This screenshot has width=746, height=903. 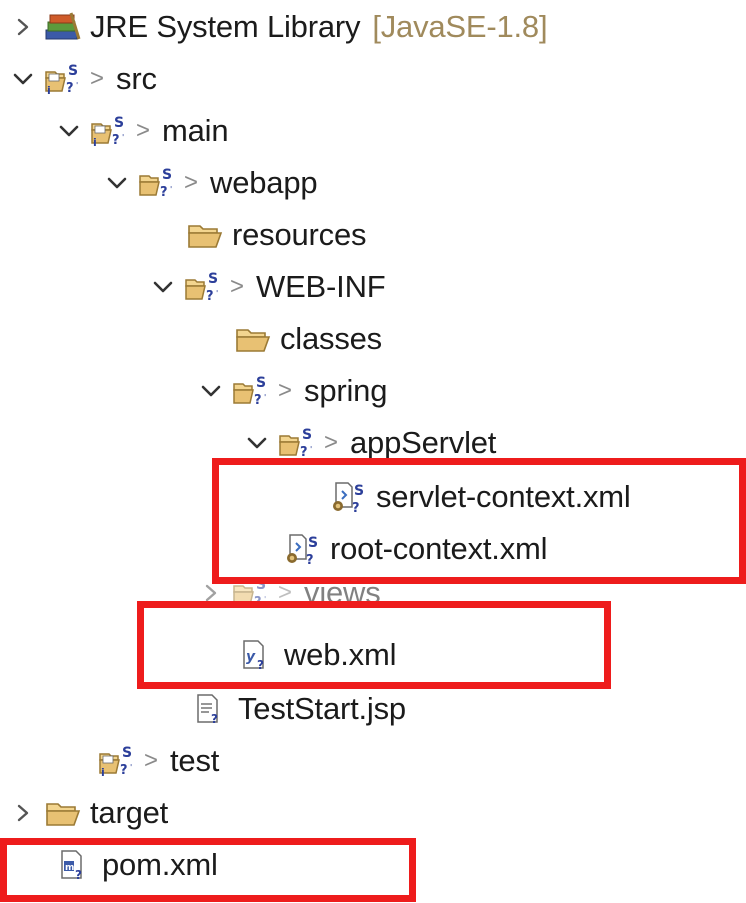 What do you see at coordinates (195, 760) in the screenshot?
I see `tree-item-label: test` at bounding box center [195, 760].